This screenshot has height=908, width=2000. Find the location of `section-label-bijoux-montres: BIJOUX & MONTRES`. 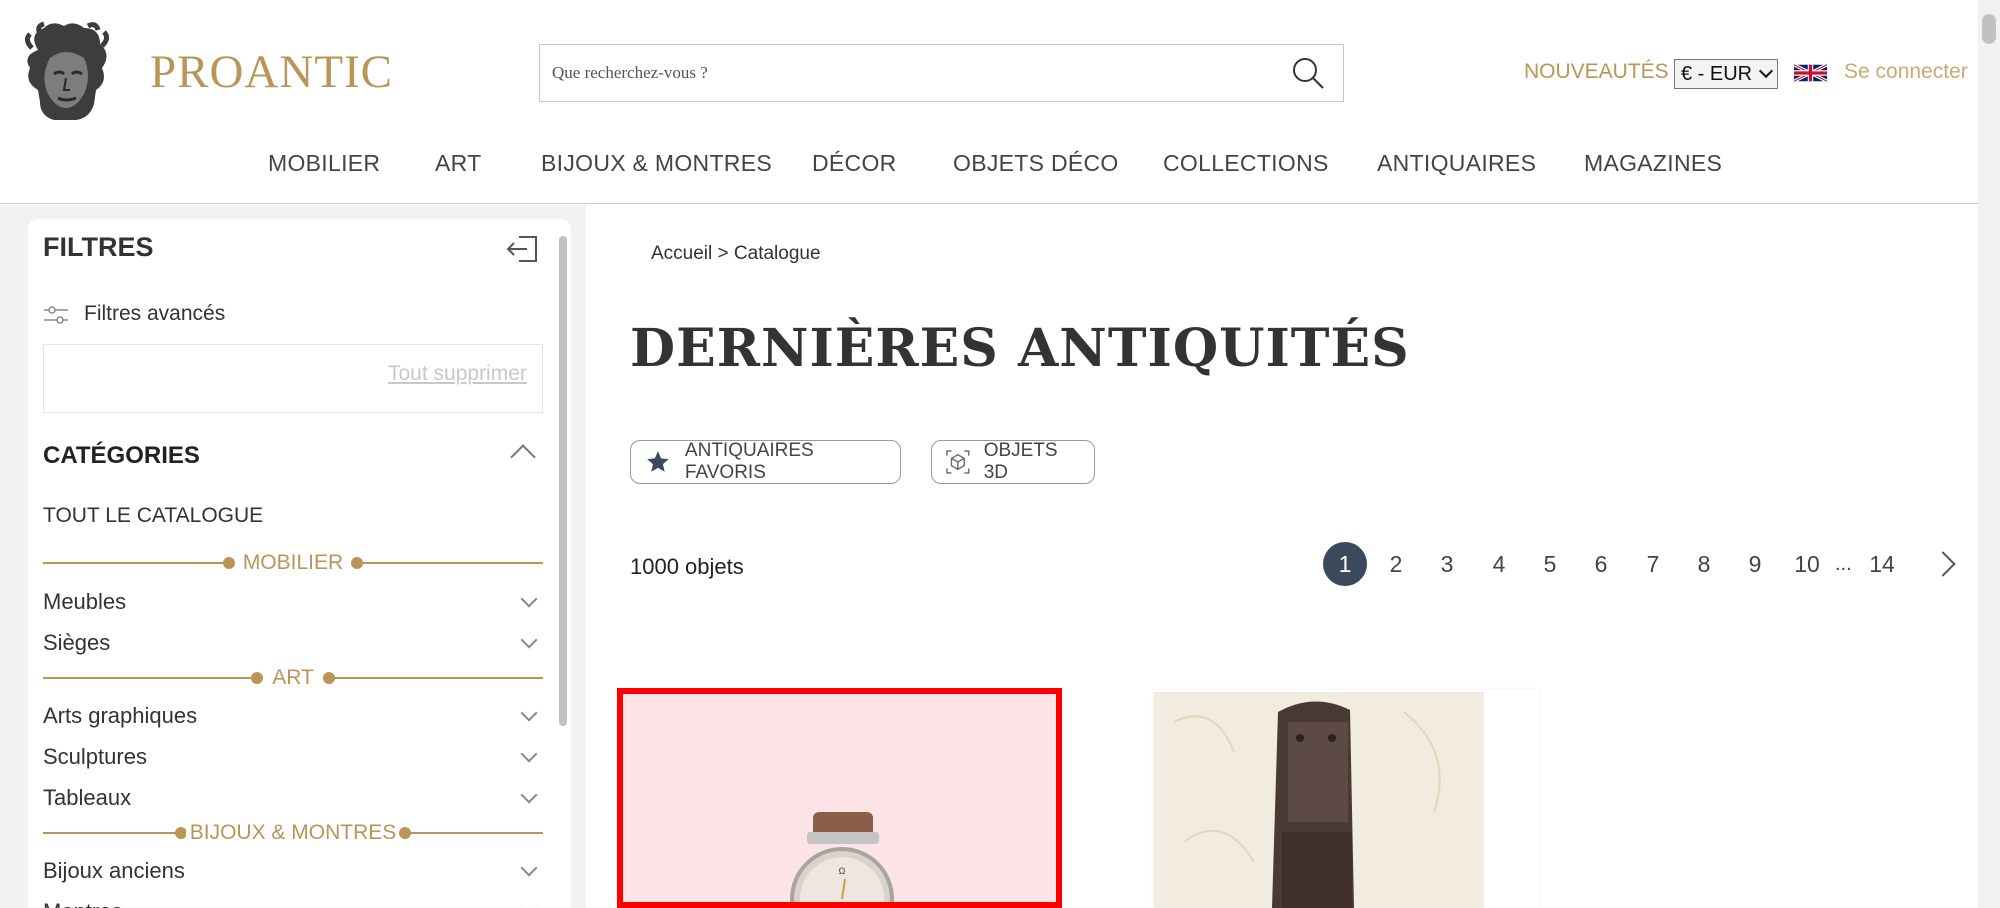

section-label-bijoux-montres: BIJOUX & MONTRES is located at coordinates (293, 832).